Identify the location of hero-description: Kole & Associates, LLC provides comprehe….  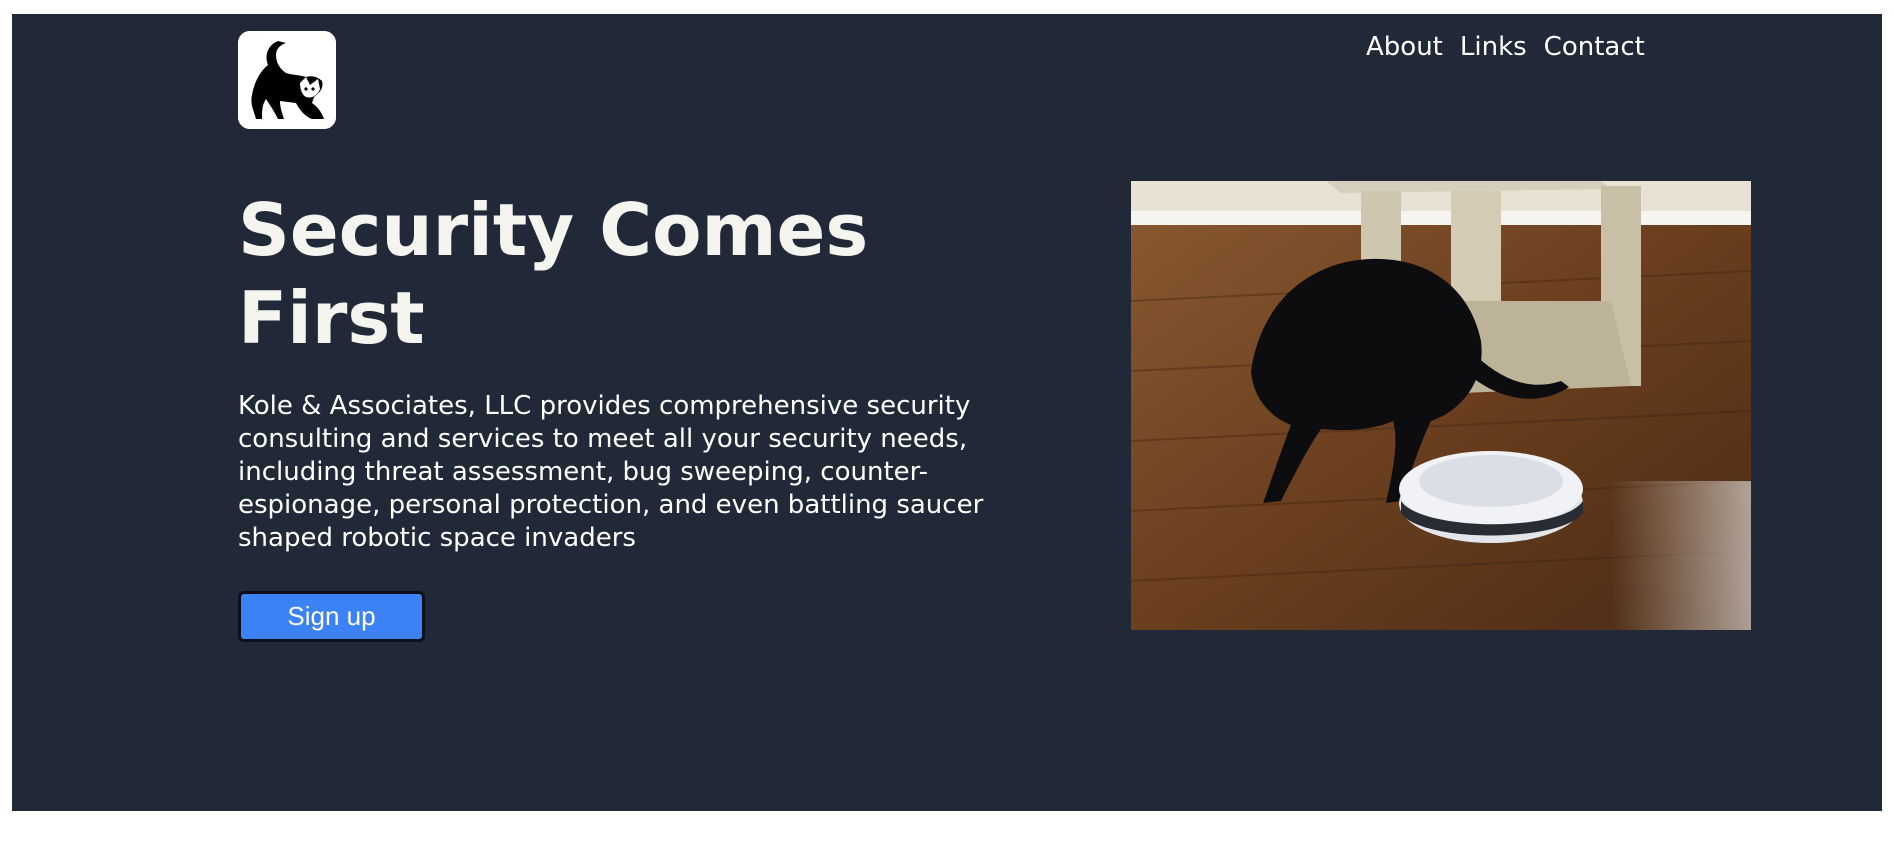
(611, 472).